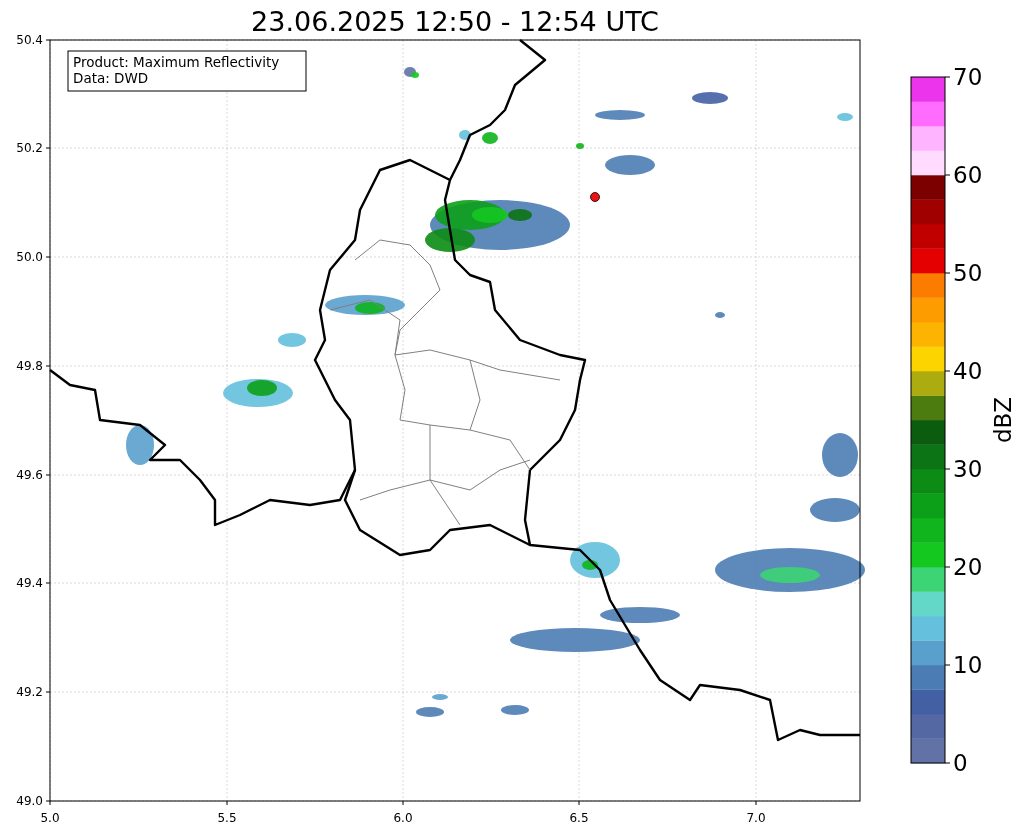  What do you see at coordinates (29, 148) in the screenshot?
I see `y-tick-label: 50.2` at bounding box center [29, 148].